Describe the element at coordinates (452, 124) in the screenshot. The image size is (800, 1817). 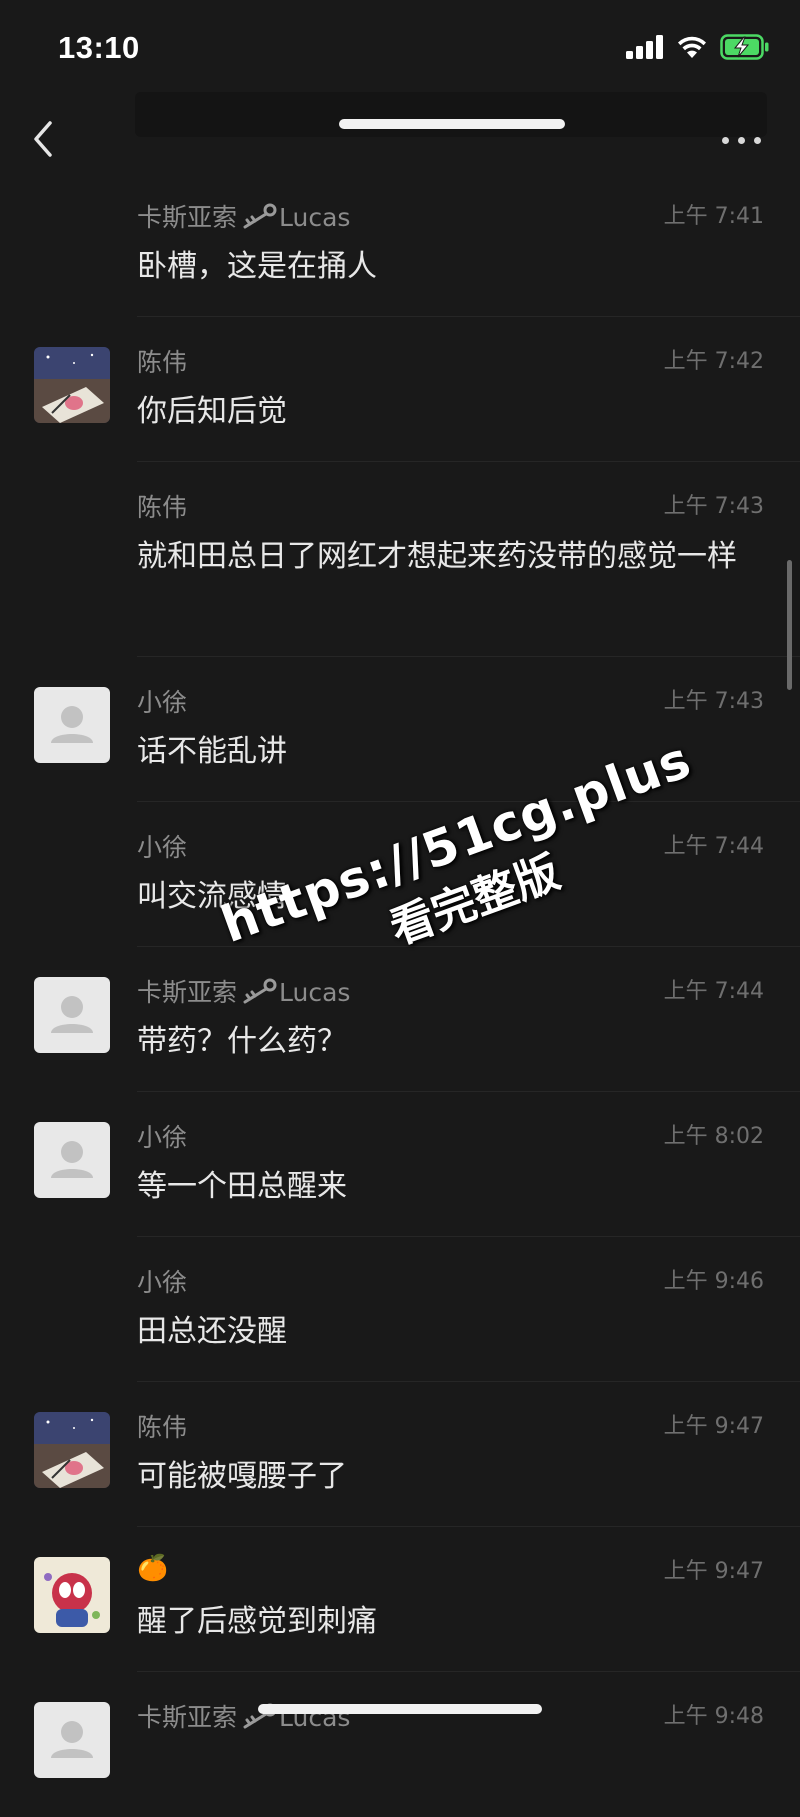
I see `title-redaction-bar` at that location.